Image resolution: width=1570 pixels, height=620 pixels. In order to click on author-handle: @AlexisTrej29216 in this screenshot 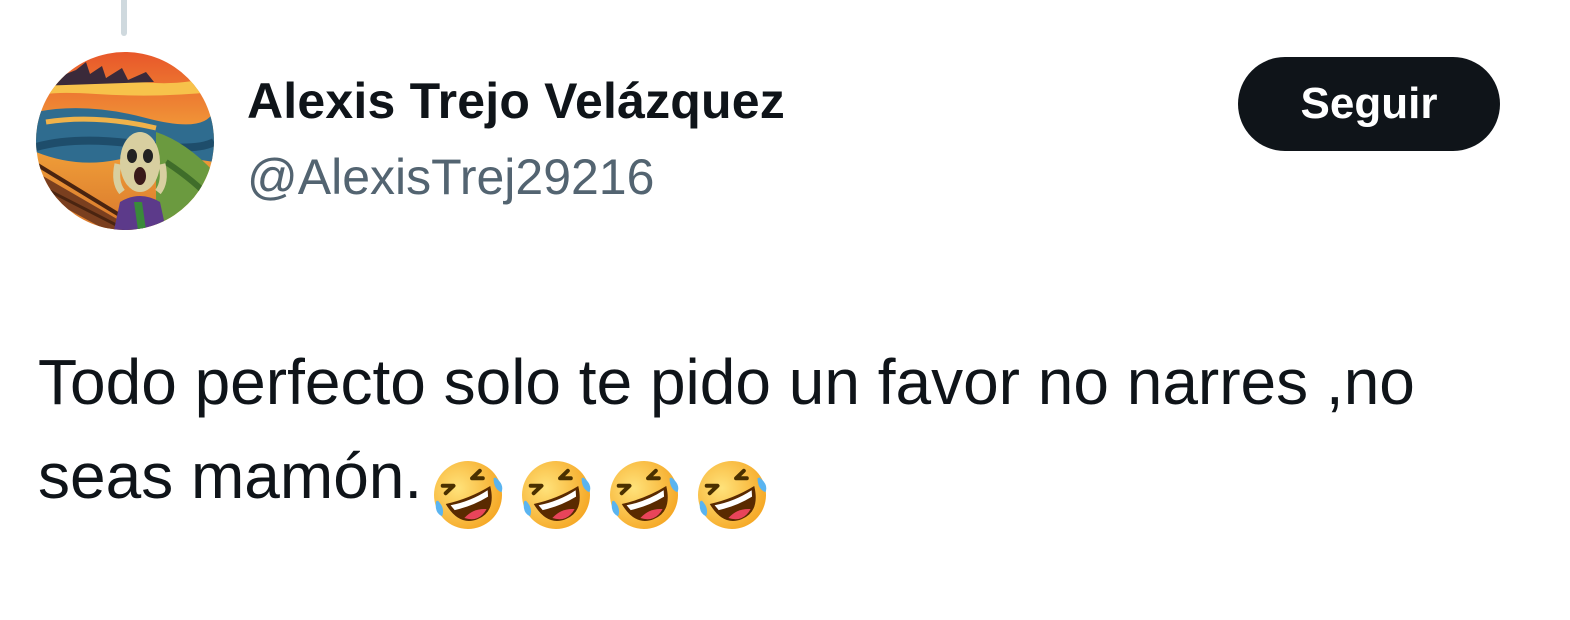, I will do `click(450, 177)`.